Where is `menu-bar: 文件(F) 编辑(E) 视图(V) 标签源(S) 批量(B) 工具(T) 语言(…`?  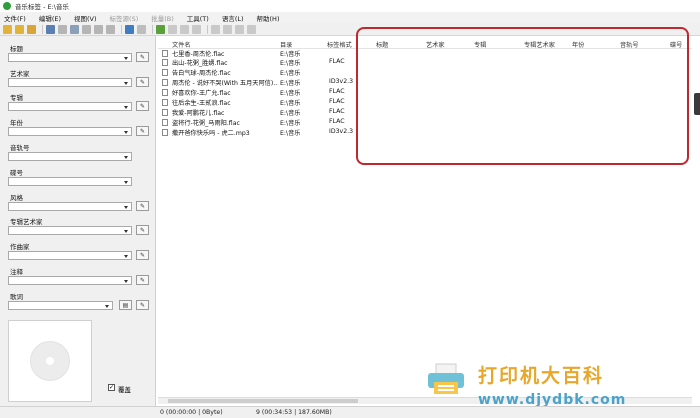 menu-bar: 文件(F) 编辑(E) 视图(V) 标签源(S) 批量(B) 工具(T) 语言(… is located at coordinates (350, 17).